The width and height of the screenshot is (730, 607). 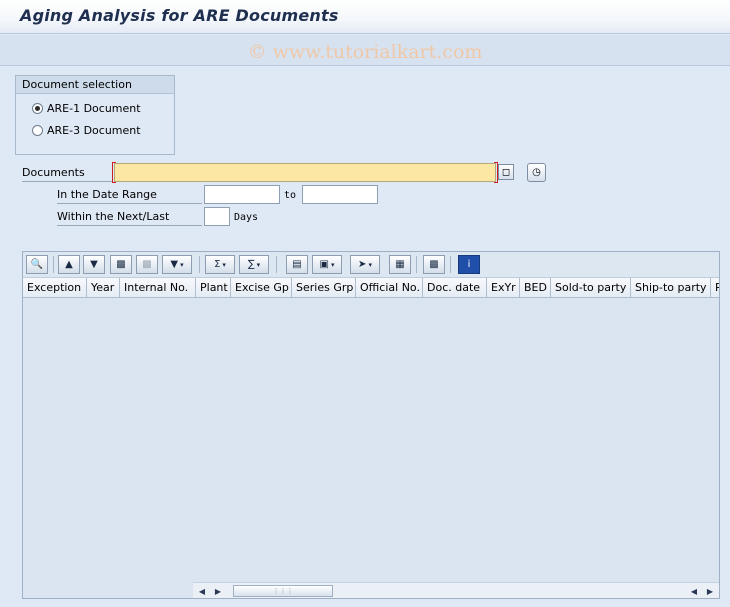 I want to click on page-title: Aging Analysis for ARE Documents, so click(x=179, y=15).